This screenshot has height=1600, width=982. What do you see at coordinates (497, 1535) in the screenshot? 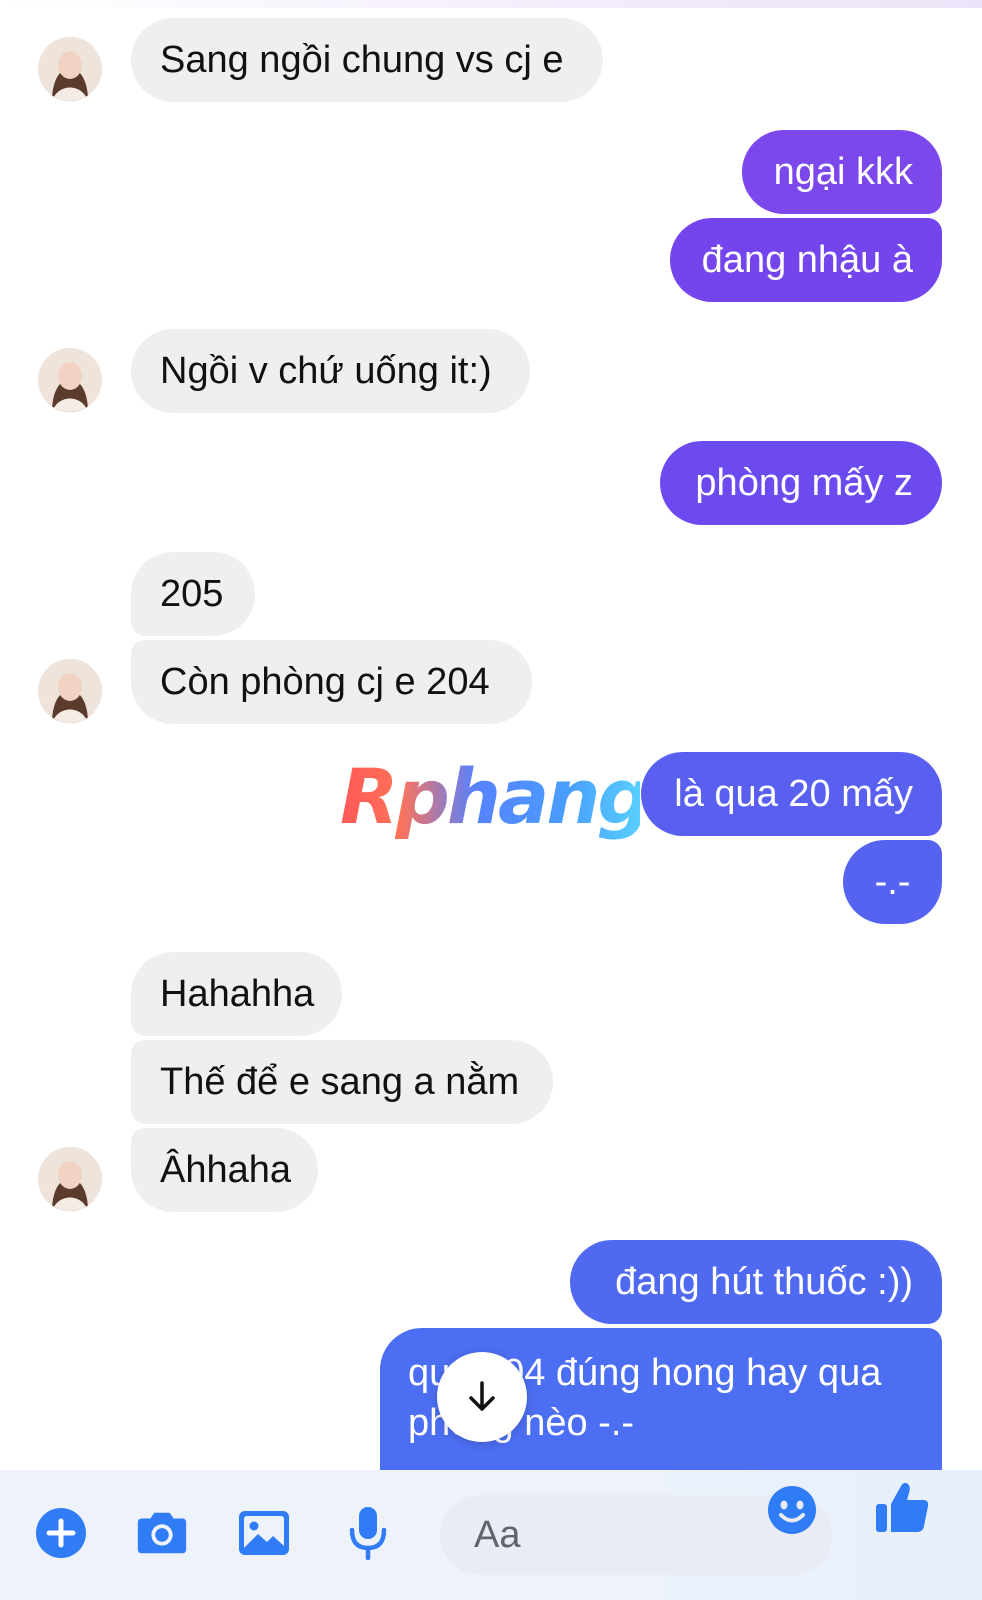
I see `message-input-placeholder: Aa` at bounding box center [497, 1535].